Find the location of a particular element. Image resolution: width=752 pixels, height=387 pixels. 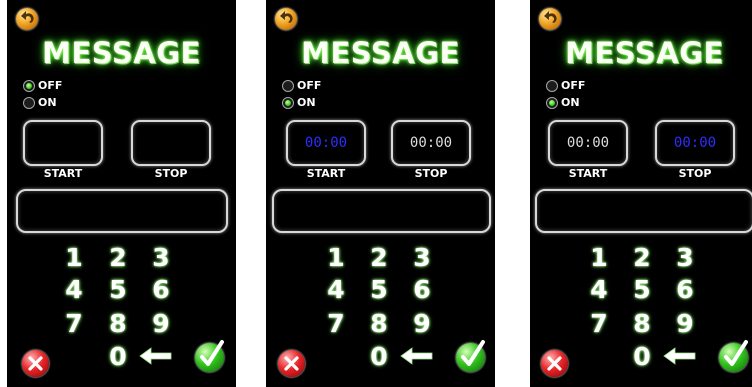

stop-time-field is located at coordinates (171, 143).